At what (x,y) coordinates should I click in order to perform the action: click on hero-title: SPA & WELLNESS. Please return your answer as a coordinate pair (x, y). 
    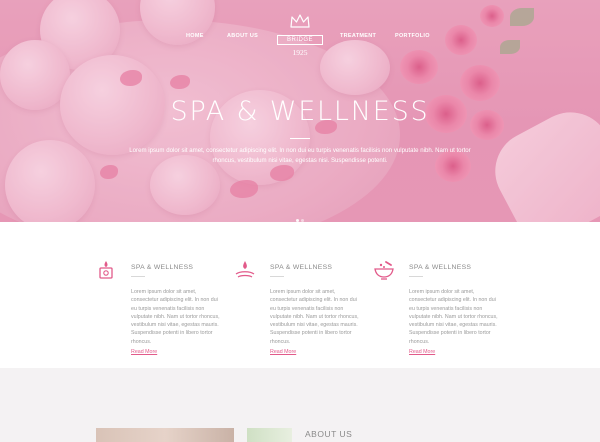
    Looking at the image, I should click on (300, 111).